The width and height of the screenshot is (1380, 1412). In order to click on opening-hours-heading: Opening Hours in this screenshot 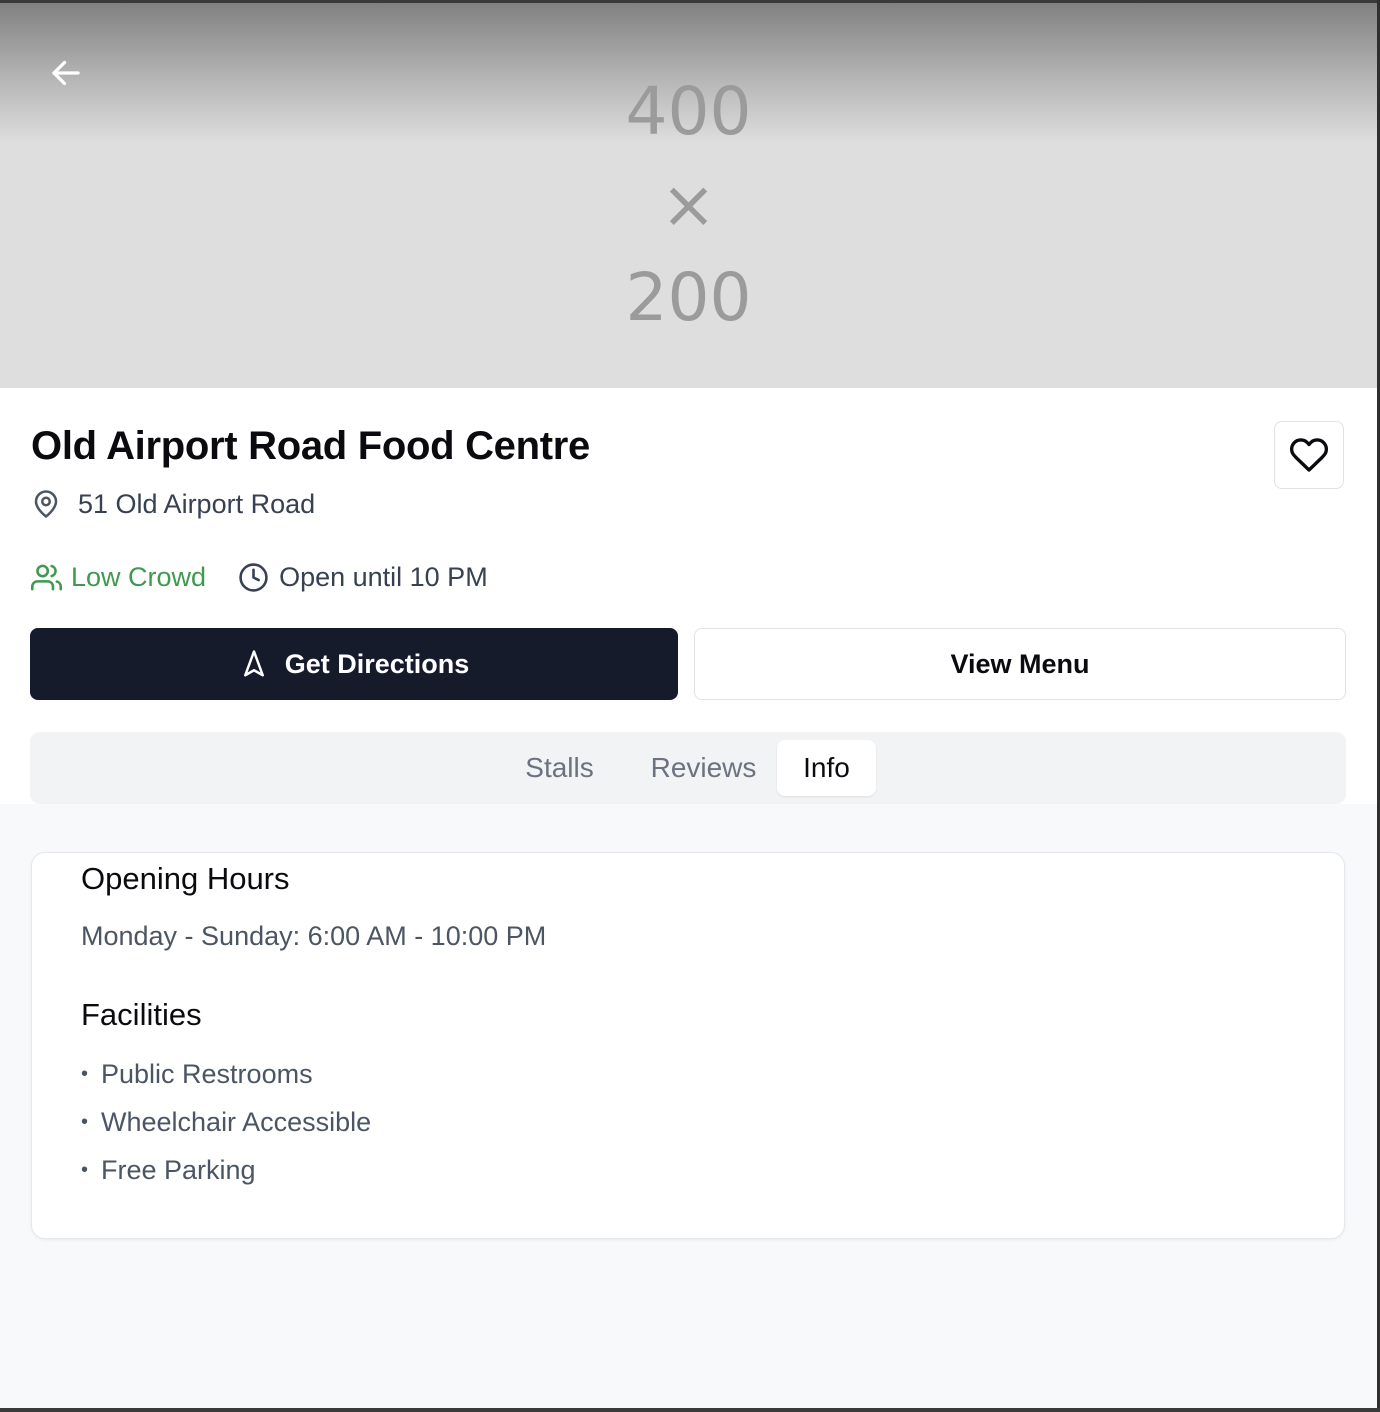, I will do `click(185, 878)`.